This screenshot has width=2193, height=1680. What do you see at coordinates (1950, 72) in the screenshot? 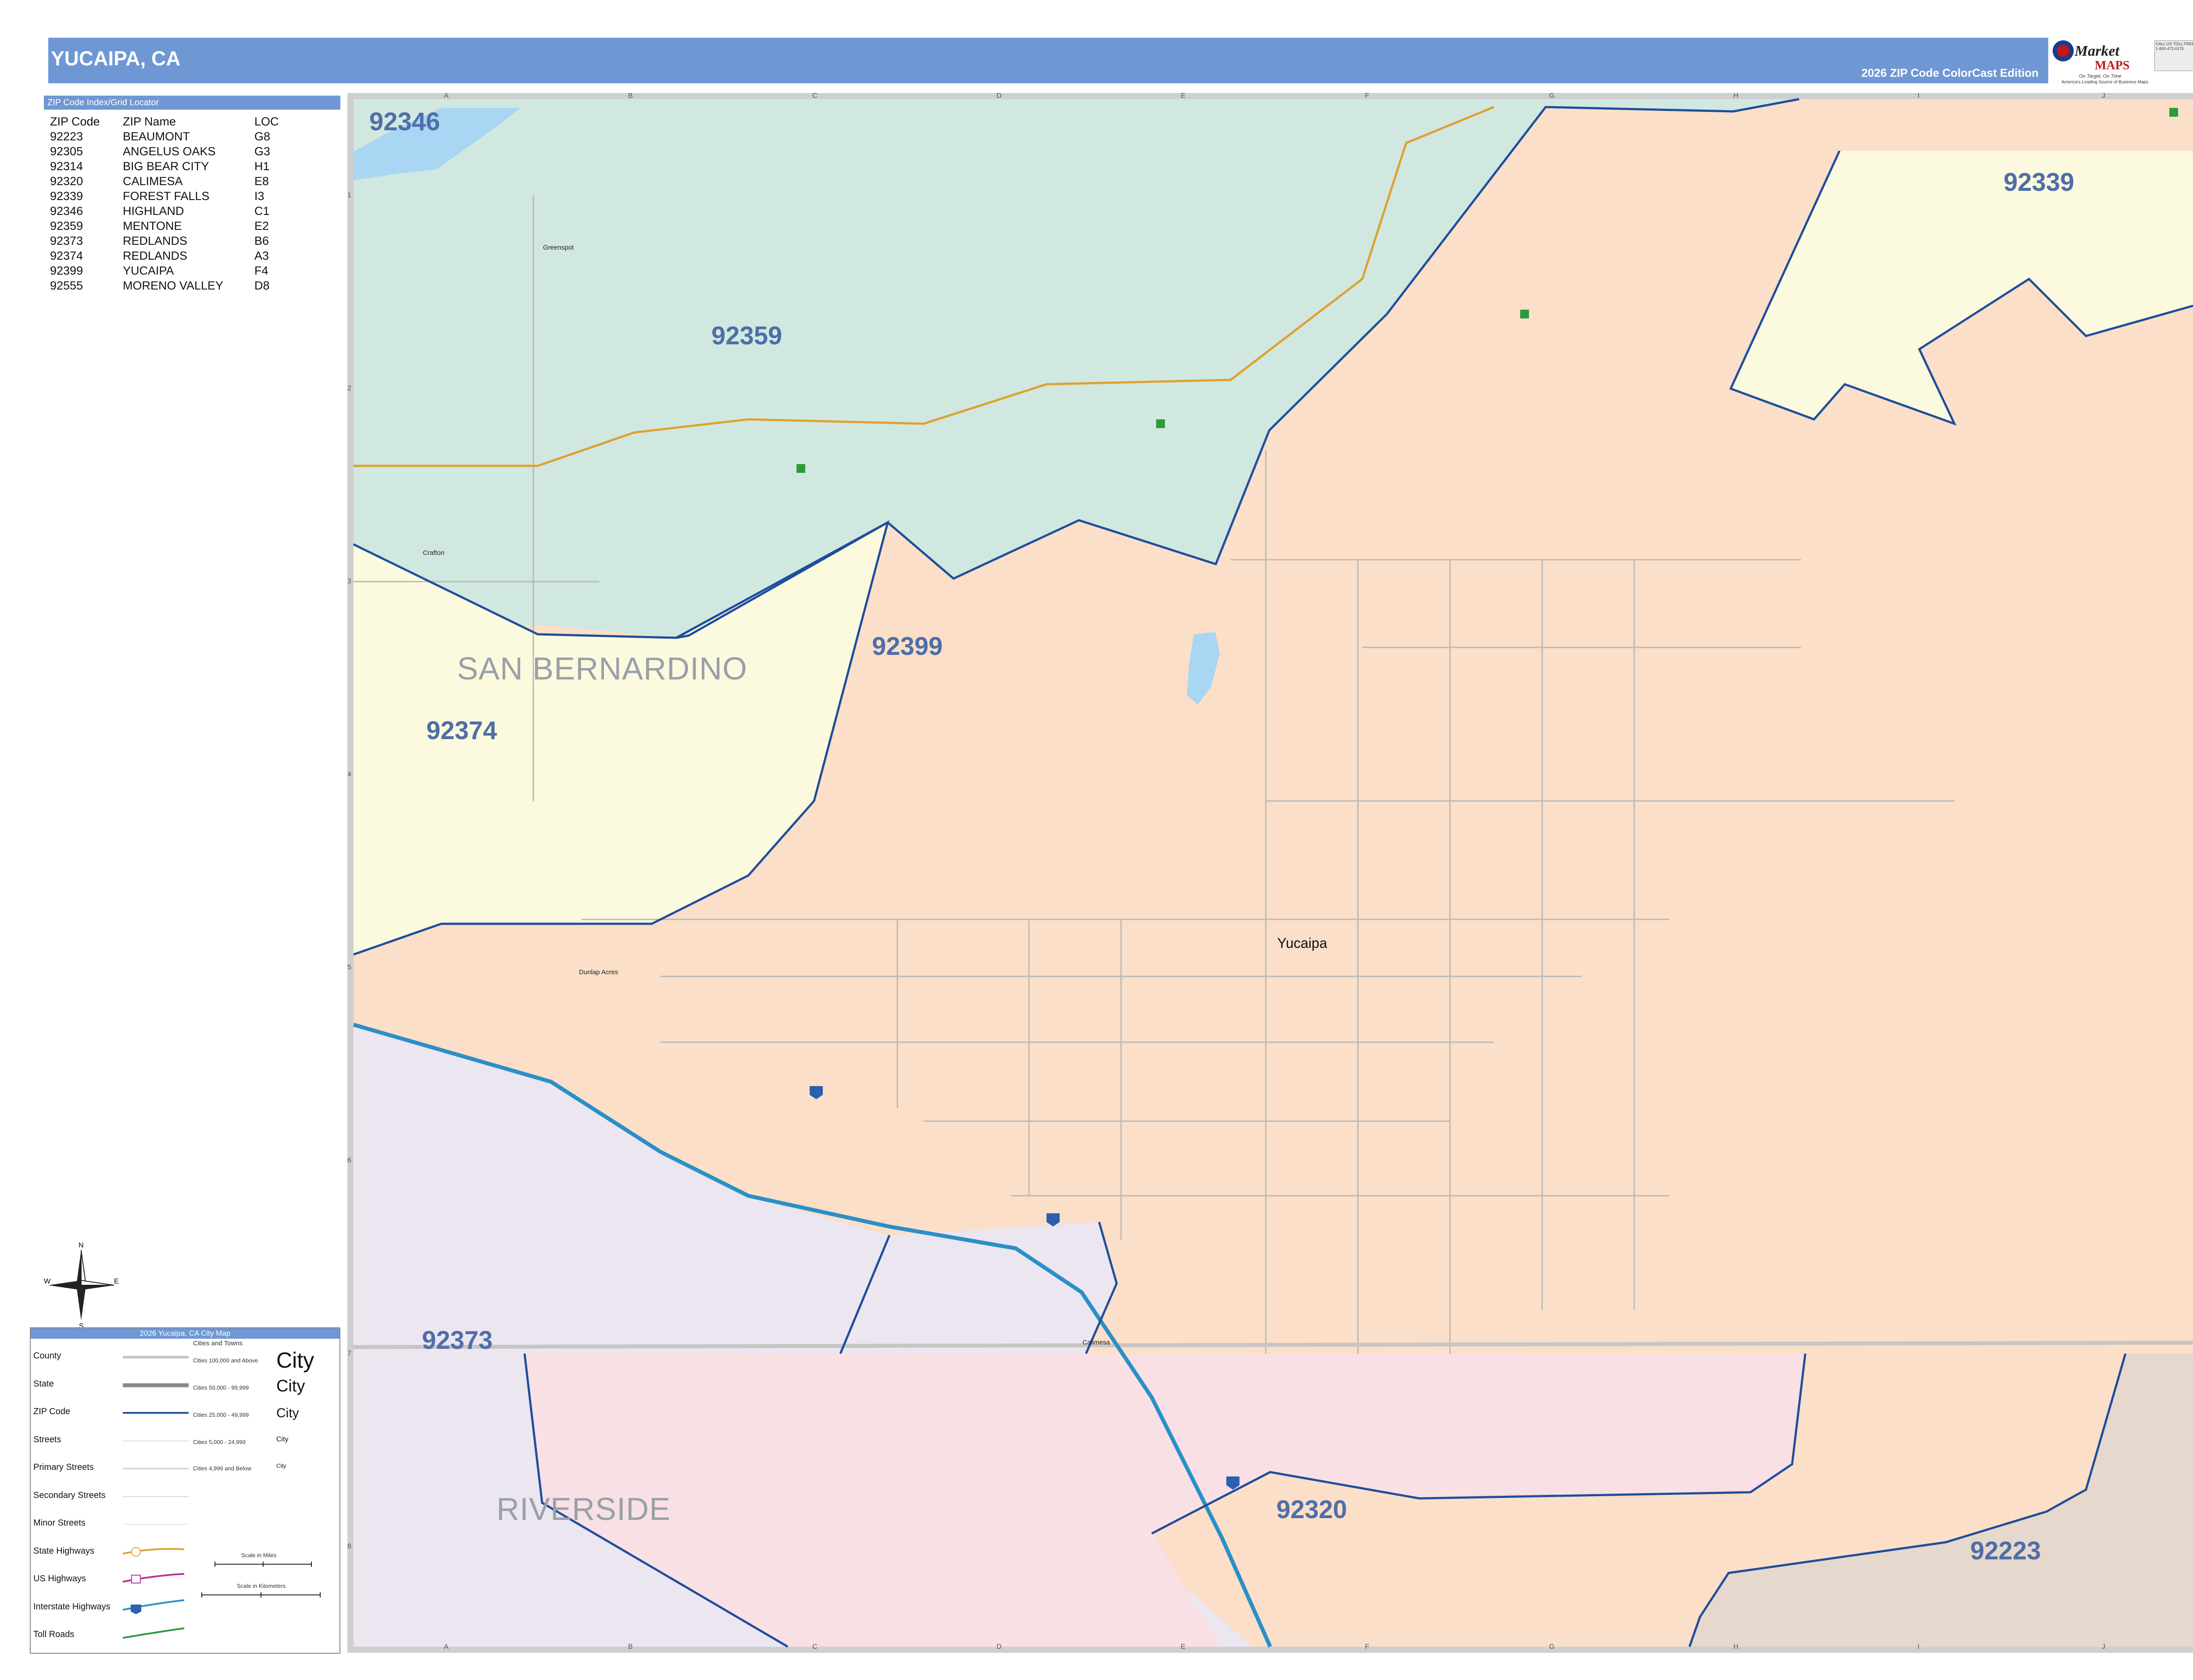
I see `edition-label: 2026 ZIP Code ColorCast Edition` at bounding box center [1950, 72].